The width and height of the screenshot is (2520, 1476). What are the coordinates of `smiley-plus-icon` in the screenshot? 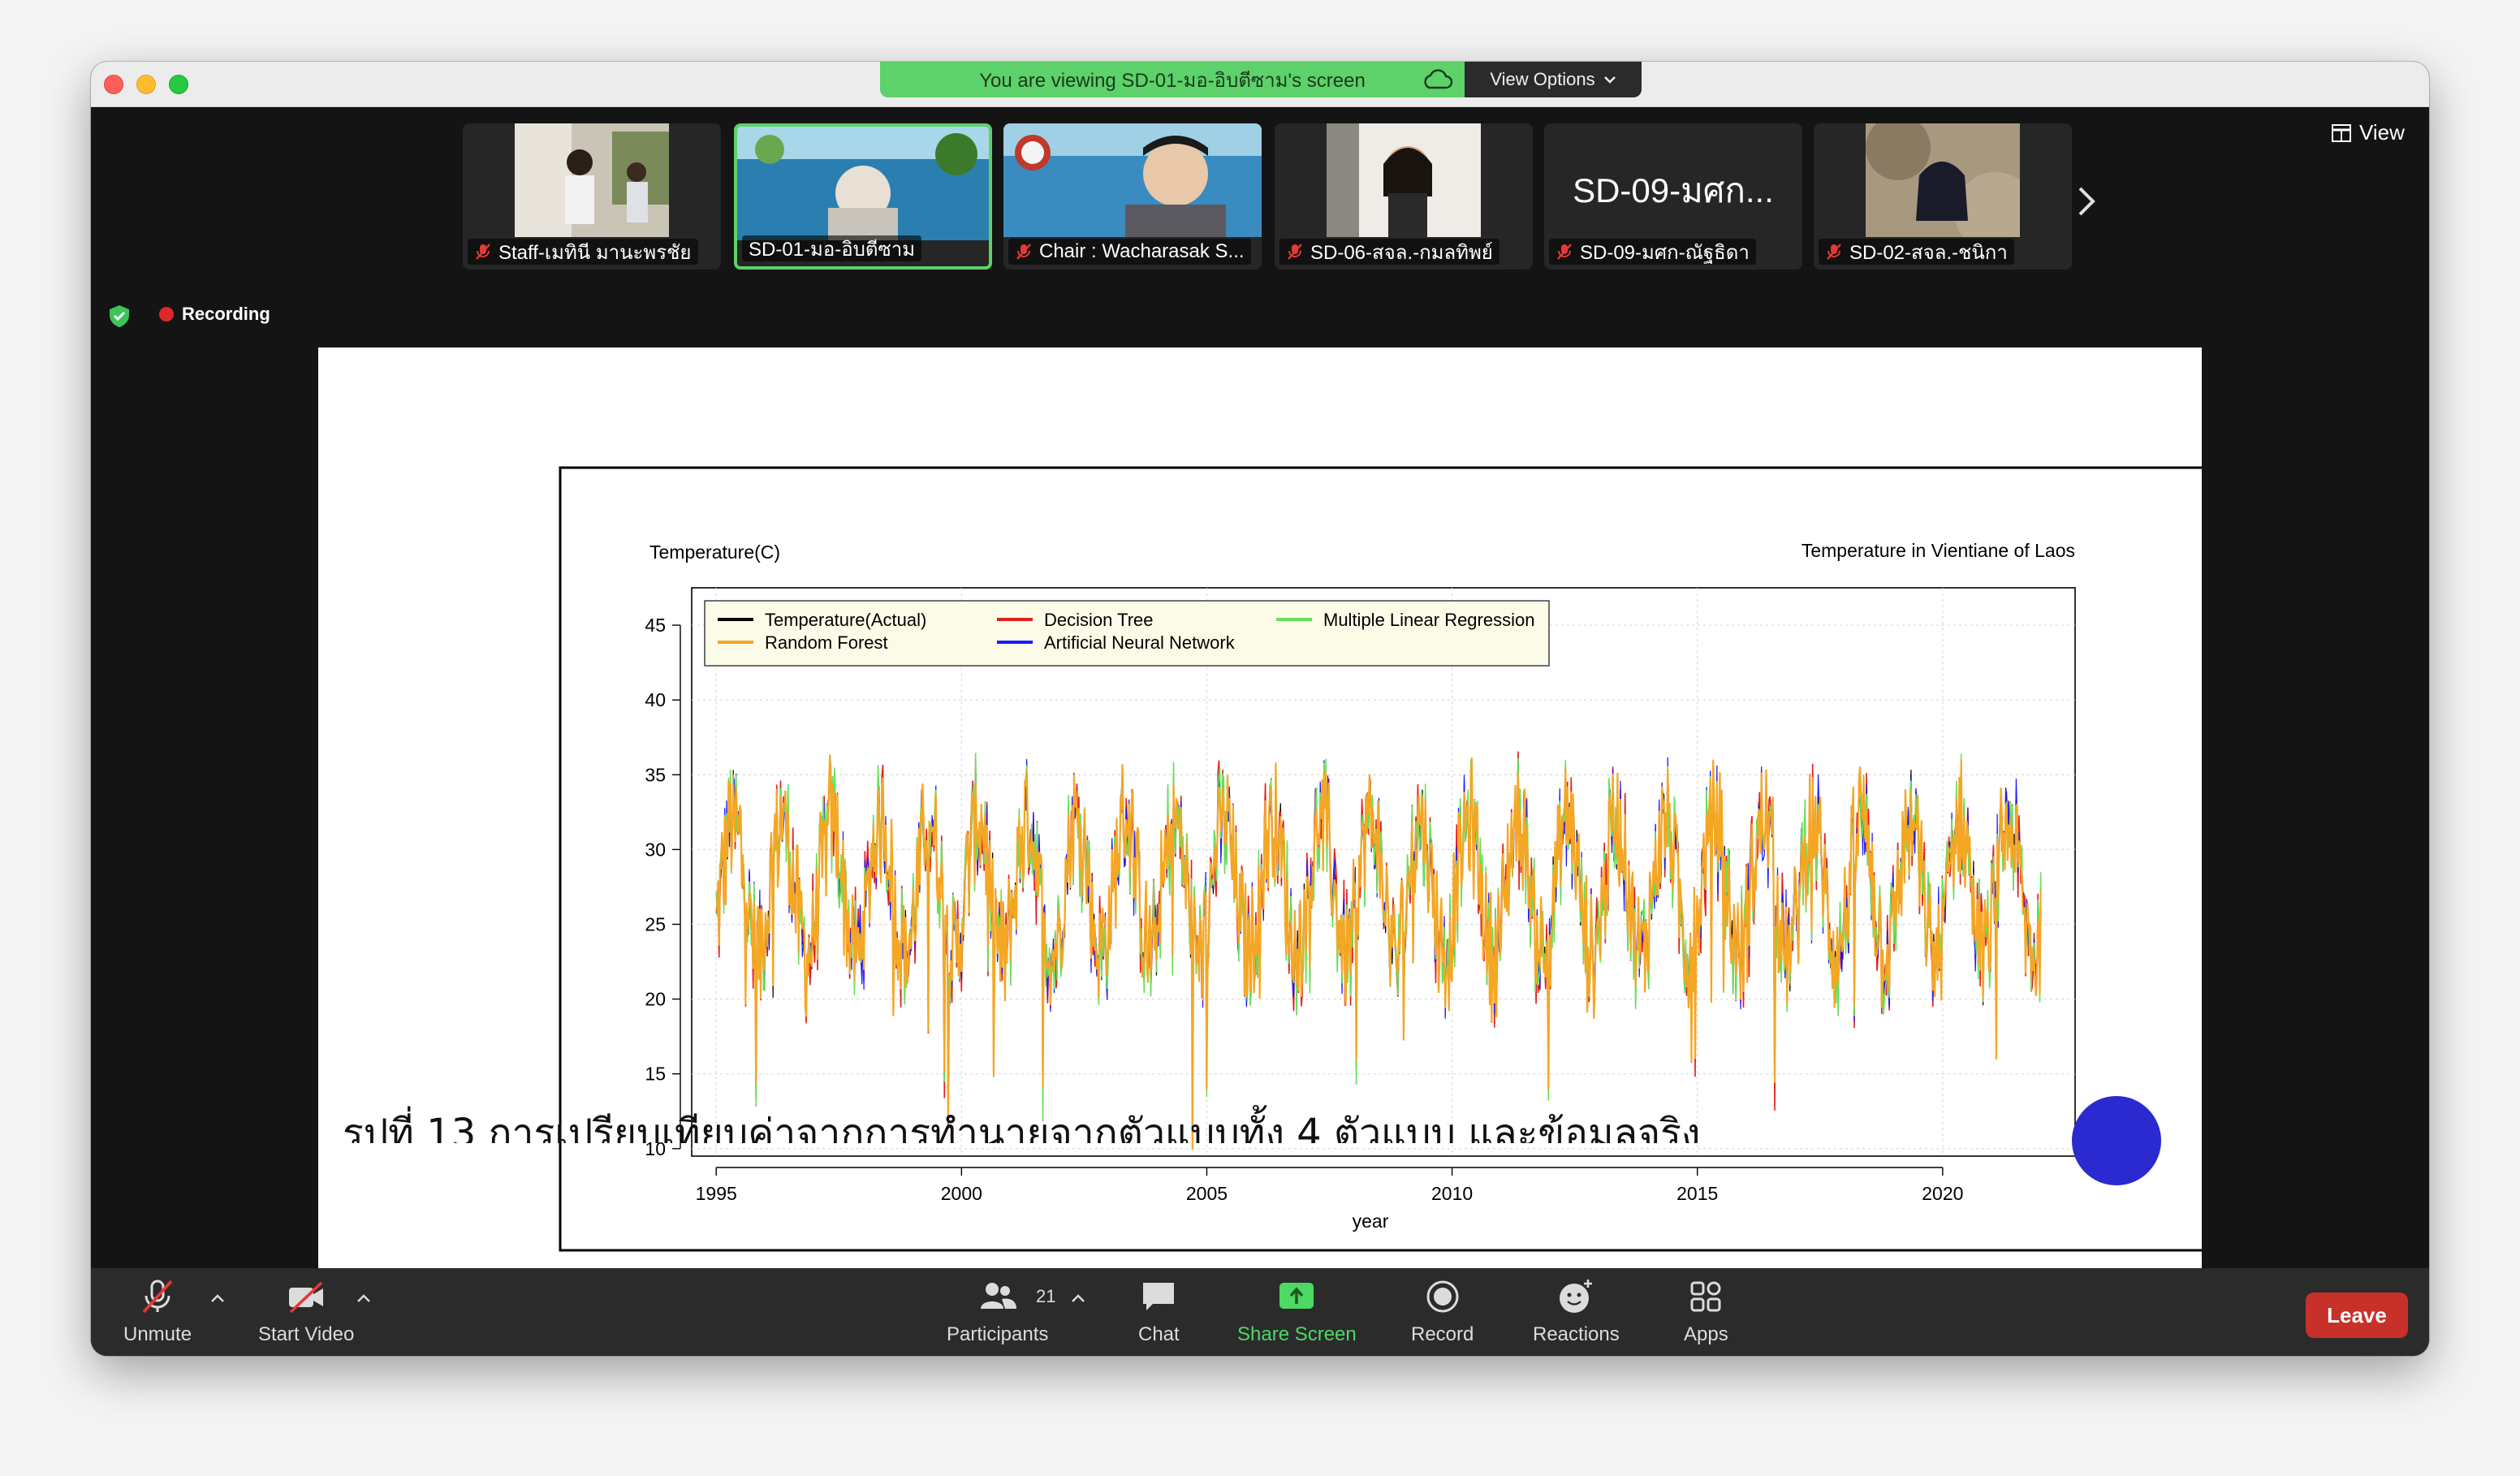 It's located at (1577, 1297).